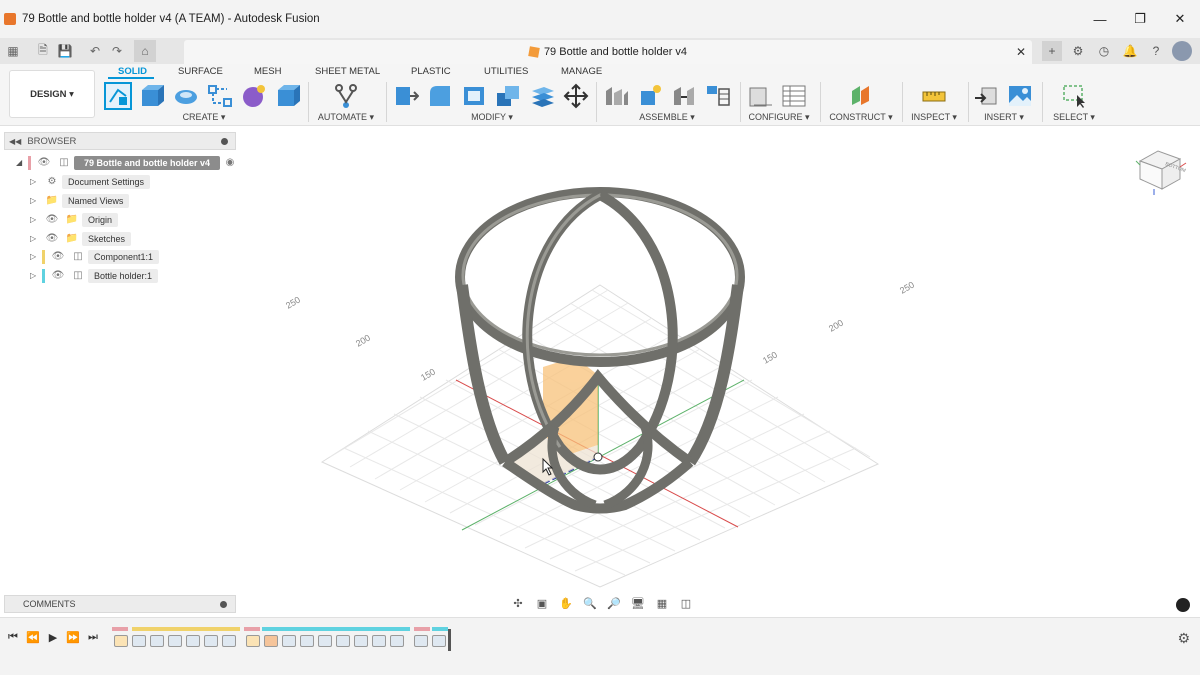 This screenshot has width=1200, height=675. Describe the element at coordinates (186, 96) in the screenshot. I see `revolve-icon` at that location.